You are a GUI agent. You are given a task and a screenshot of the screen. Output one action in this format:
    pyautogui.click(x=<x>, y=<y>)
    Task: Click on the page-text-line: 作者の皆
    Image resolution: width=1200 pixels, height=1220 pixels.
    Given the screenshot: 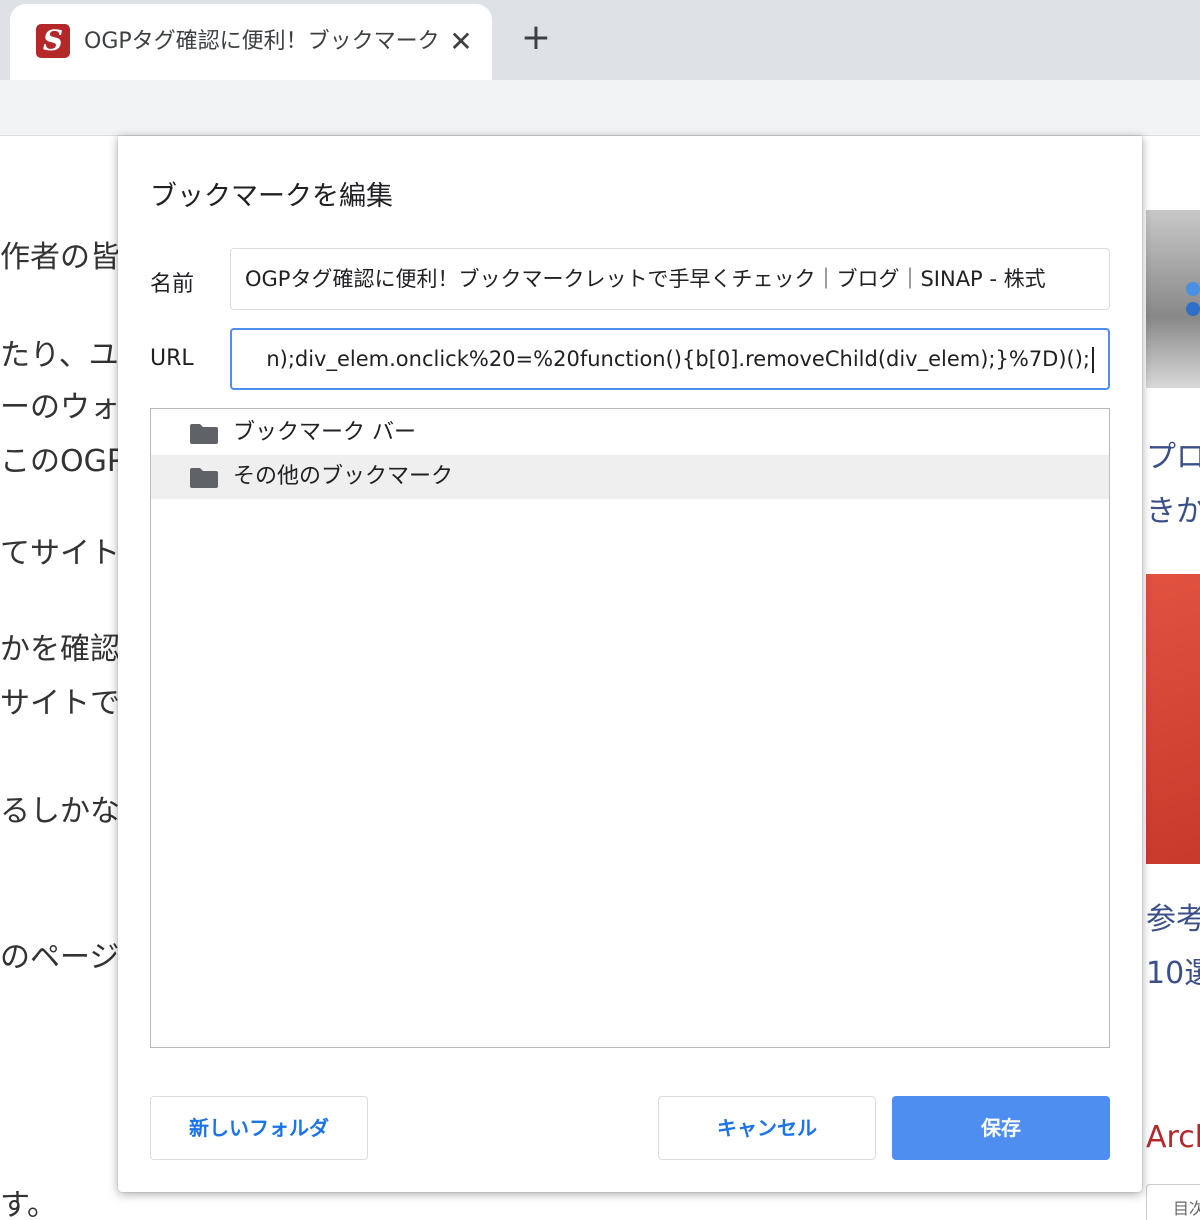 What is the action you would take?
    pyautogui.click(x=60, y=257)
    